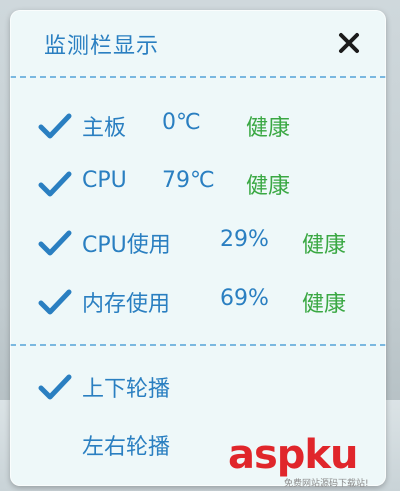 The height and width of the screenshot is (491, 400). What do you see at coordinates (104, 128) in the screenshot?
I see `item-label: 主板` at bounding box center [104, 128].